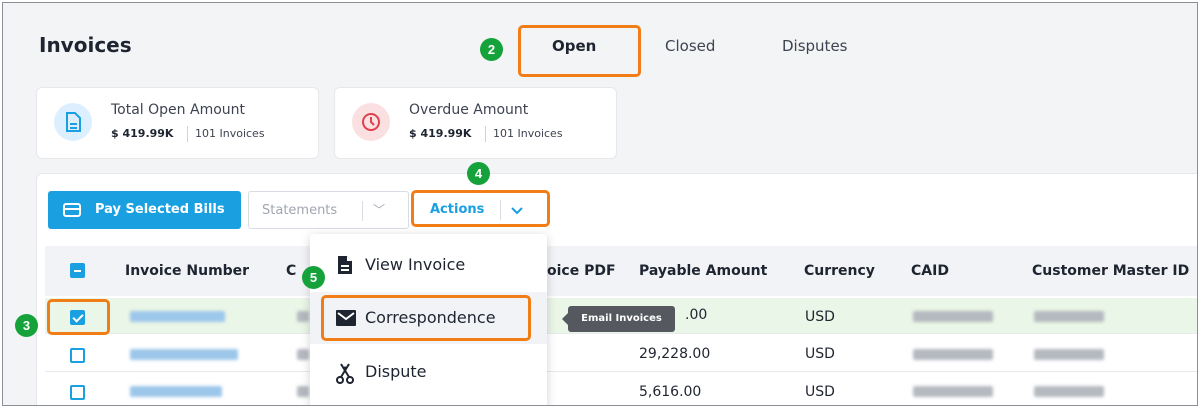  Describe the element at coordinates (187, 271) in the screenshot. I see `col-invoice-number: Invoice Number` at that location.